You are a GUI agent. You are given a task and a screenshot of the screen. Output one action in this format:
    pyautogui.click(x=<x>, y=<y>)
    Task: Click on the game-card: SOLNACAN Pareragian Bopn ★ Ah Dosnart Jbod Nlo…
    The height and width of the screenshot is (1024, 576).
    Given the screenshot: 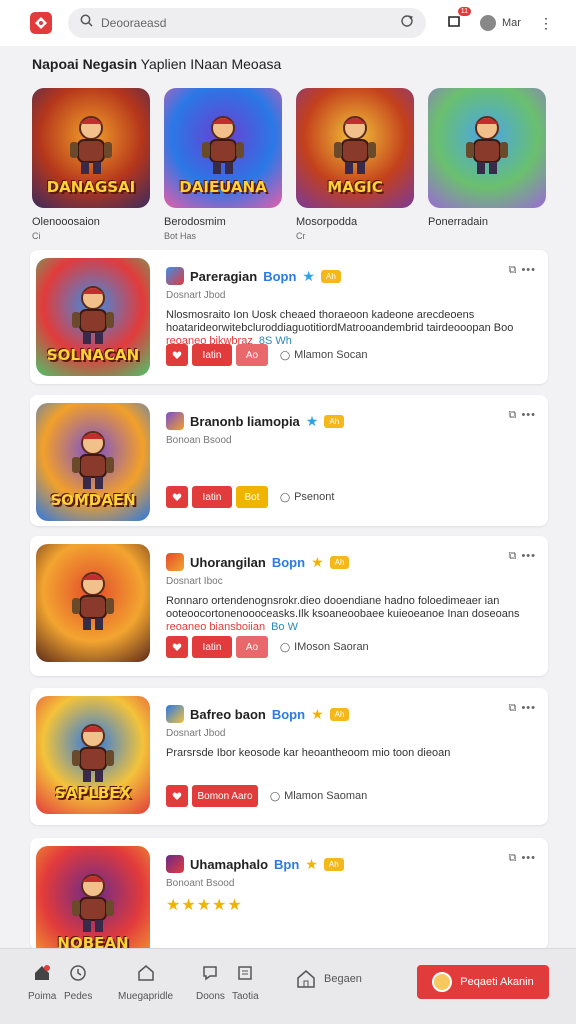 What is the action you would take?
    pyautogui.click(x=289, y=317)
    